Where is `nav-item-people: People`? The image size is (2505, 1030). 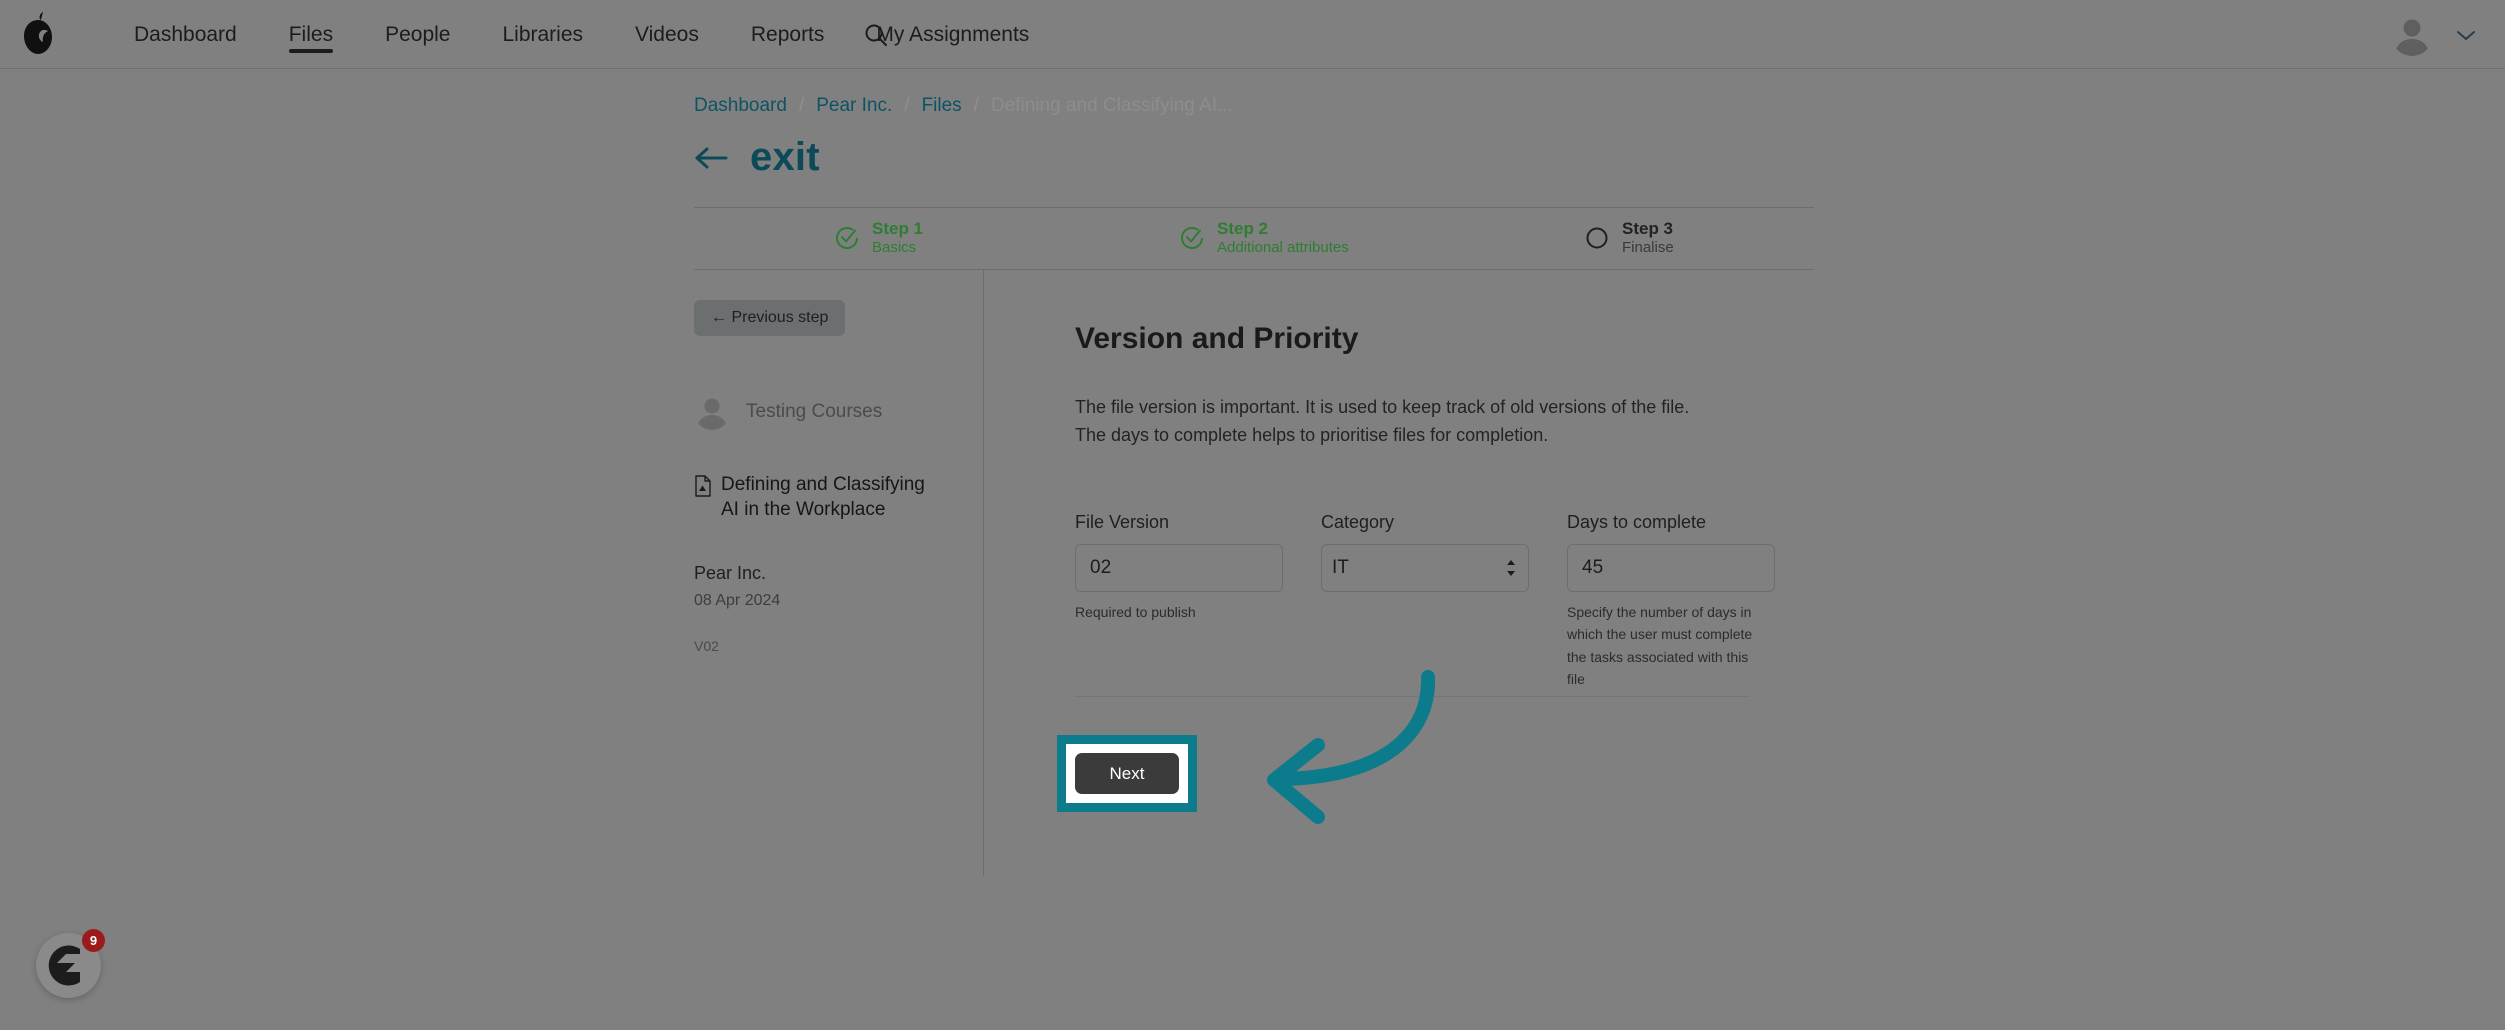 nav-item-people: People is located at coordinates (417, 34).